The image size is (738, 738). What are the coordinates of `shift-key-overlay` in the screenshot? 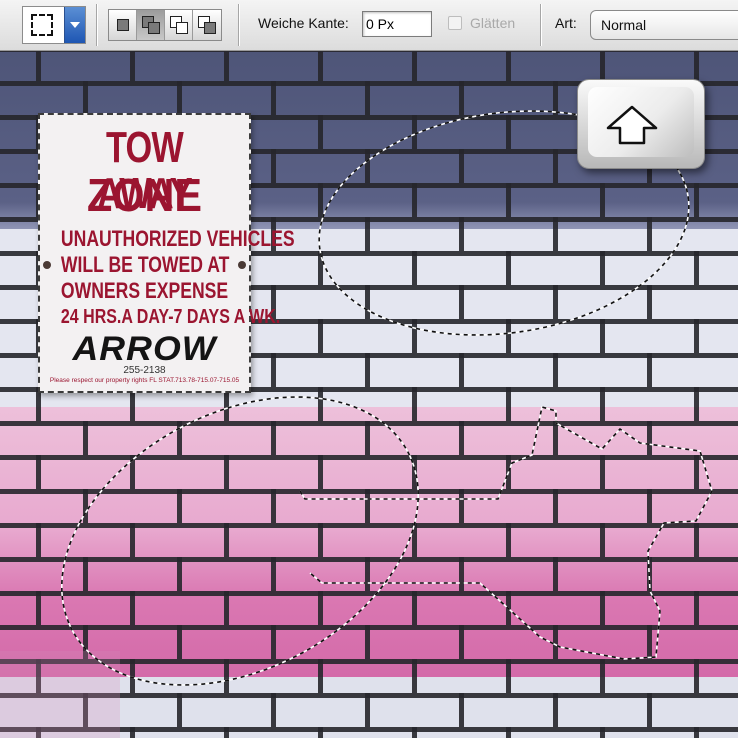 It's located at (641, 124).